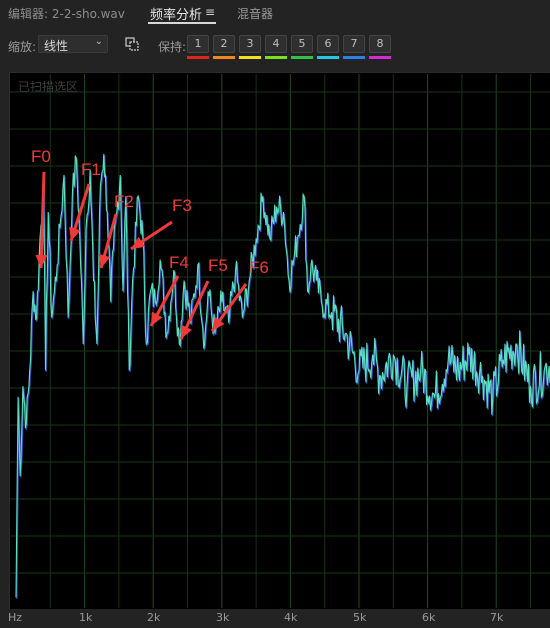 The height and width of the screenshot is (628, 550). I want to click on x-tick-label: 3k, so click(223, 617).